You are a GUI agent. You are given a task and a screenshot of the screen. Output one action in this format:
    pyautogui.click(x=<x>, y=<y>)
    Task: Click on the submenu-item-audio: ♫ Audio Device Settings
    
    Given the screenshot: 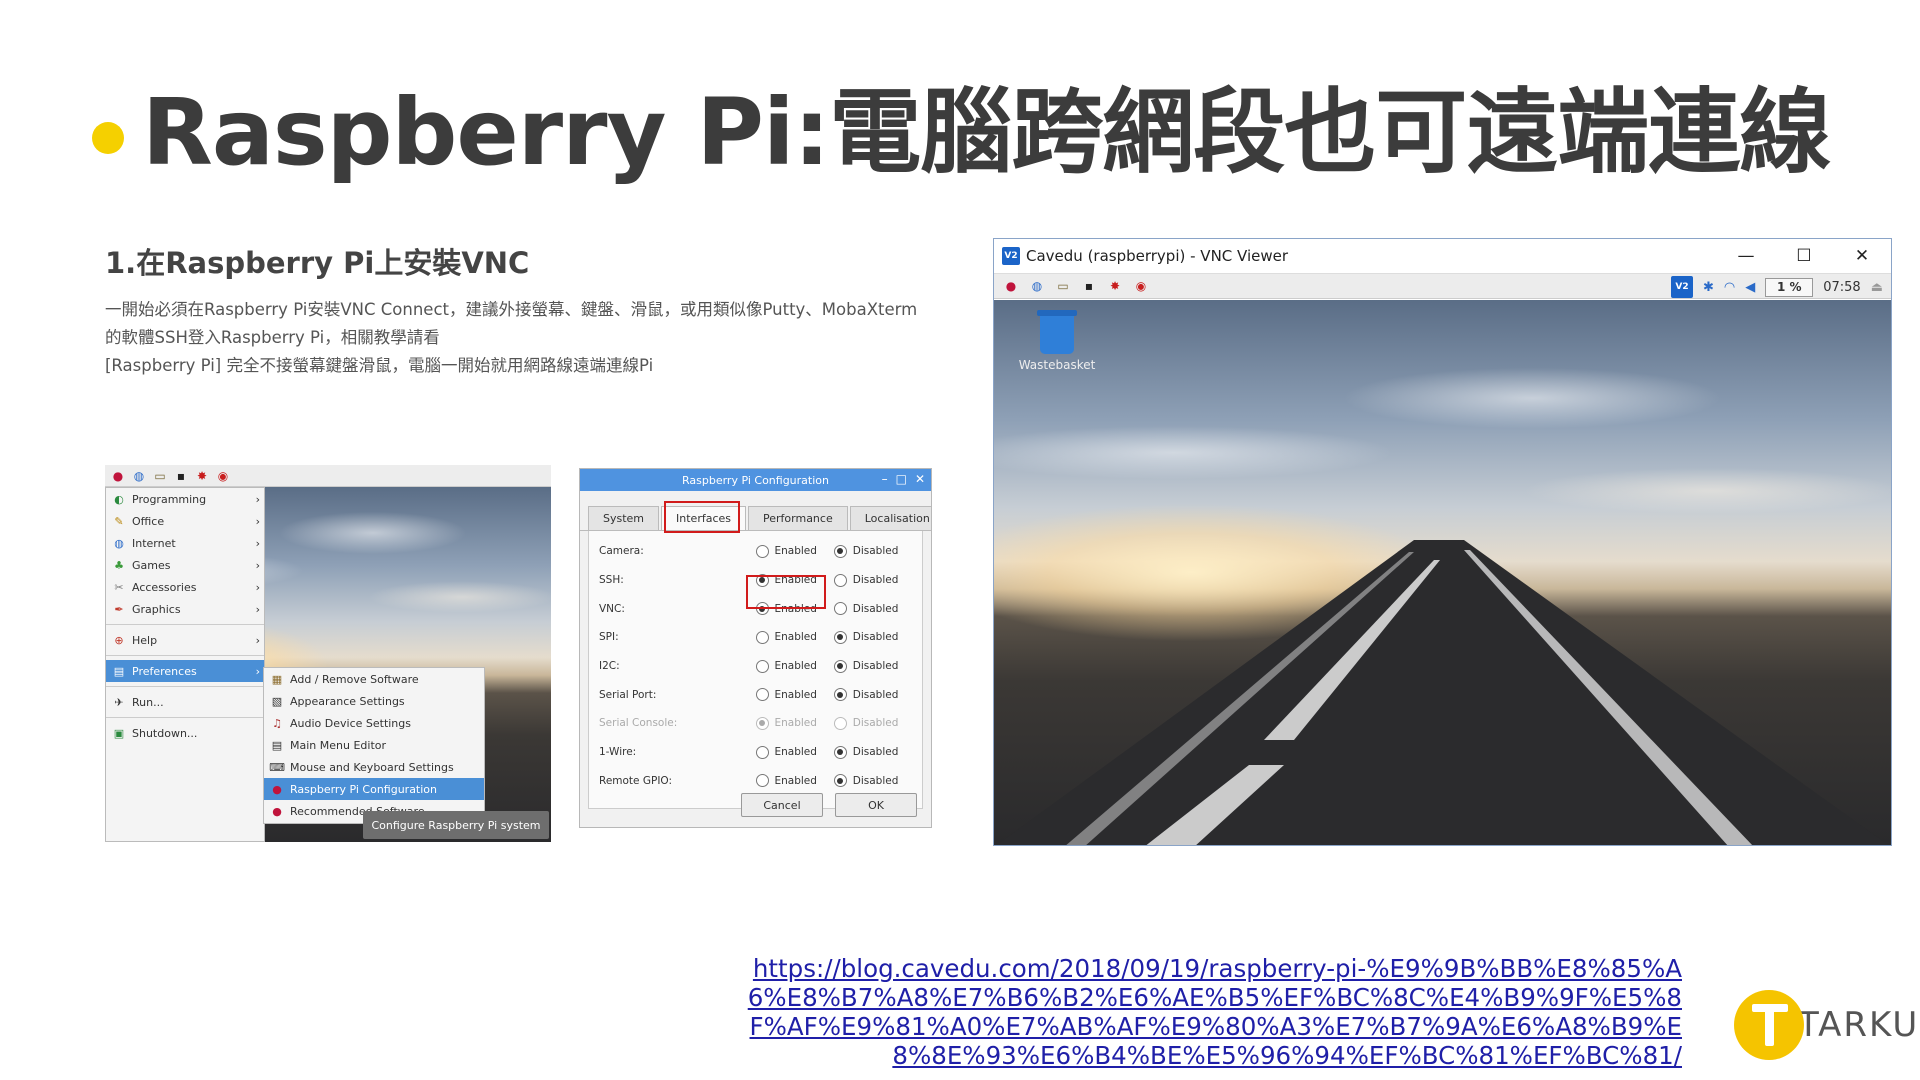 What is the action you would take?
    pyautogui.click(x=374, y=723)
    